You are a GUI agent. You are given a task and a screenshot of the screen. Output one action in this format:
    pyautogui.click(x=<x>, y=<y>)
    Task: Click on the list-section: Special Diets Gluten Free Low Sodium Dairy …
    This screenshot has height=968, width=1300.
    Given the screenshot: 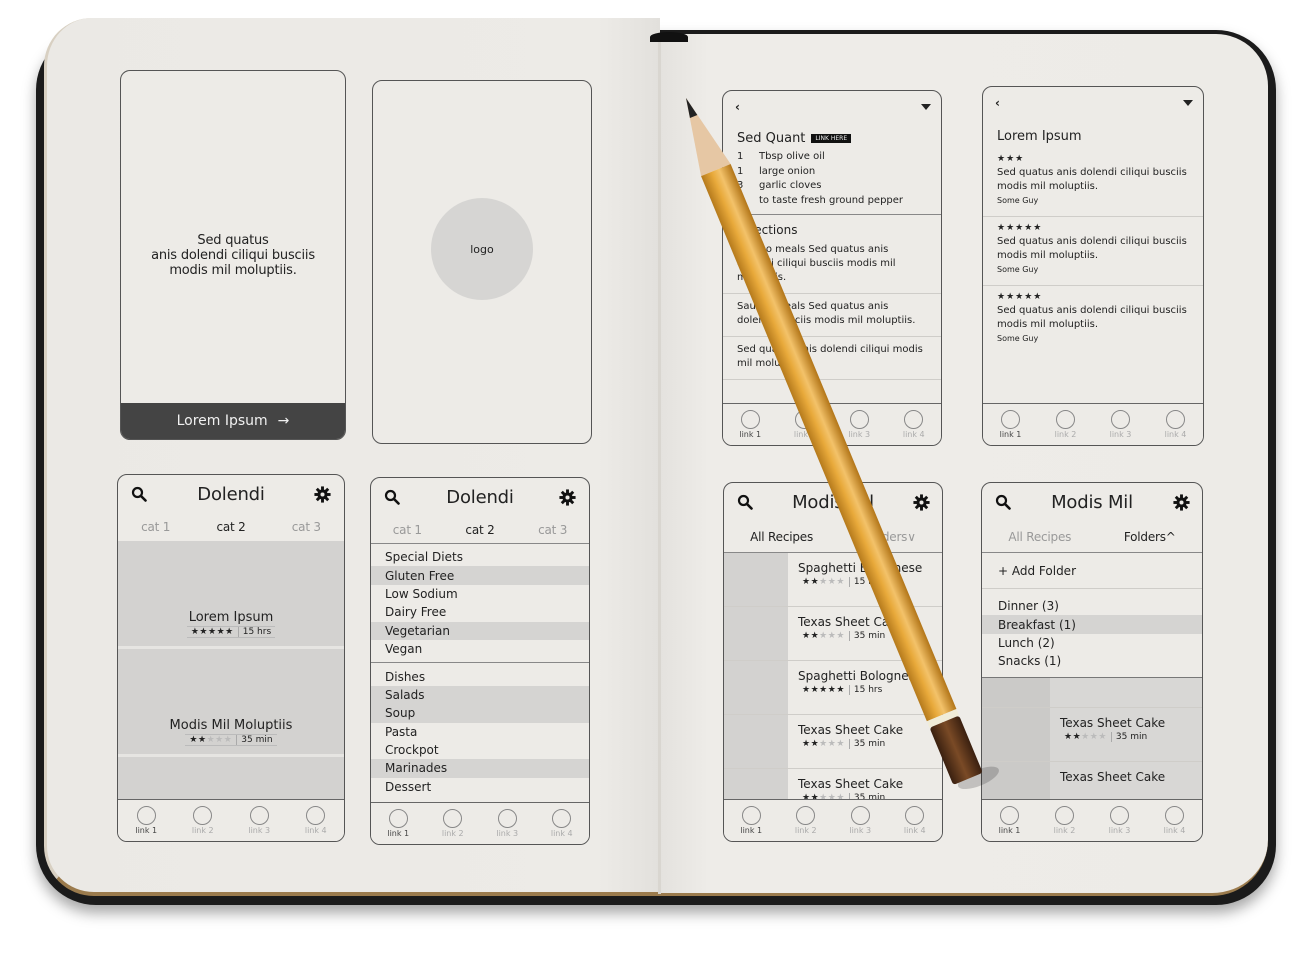 What is the action you would take?
    pyautogui.click(x=480, y=604)
    